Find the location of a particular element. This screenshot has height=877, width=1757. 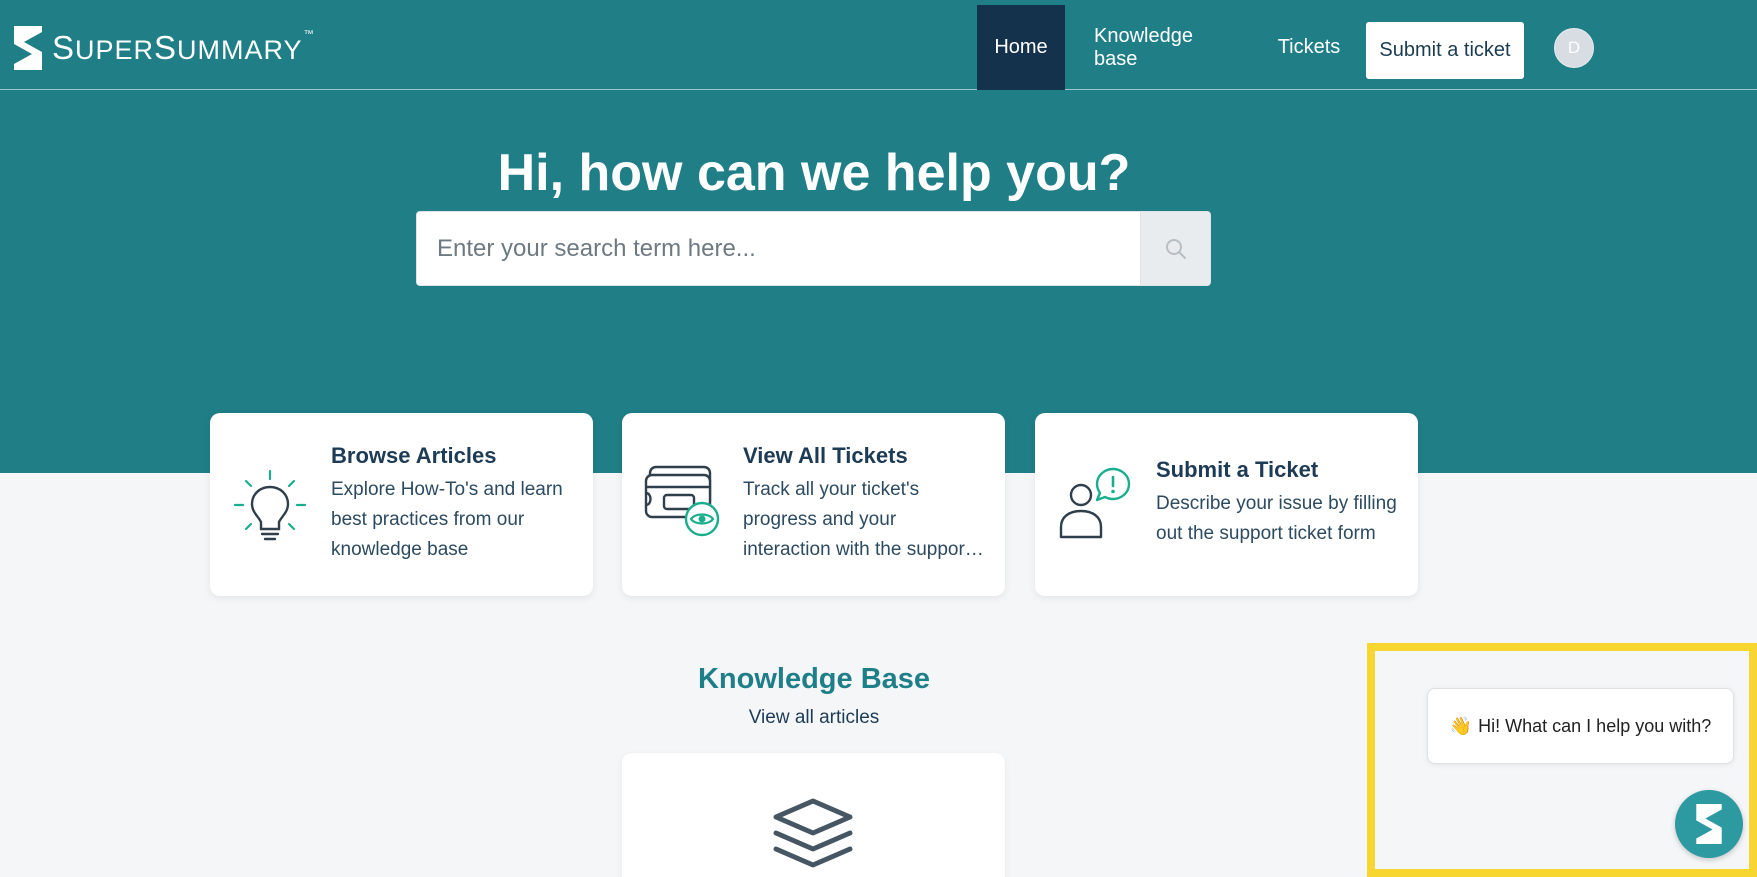

card-title: Browse Articles is located at coordinates (414, 455).